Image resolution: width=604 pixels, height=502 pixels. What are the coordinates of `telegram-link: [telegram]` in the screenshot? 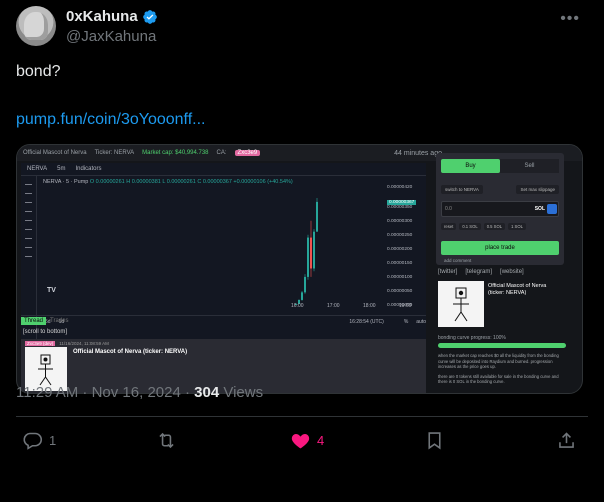 It's located at (479, 272).